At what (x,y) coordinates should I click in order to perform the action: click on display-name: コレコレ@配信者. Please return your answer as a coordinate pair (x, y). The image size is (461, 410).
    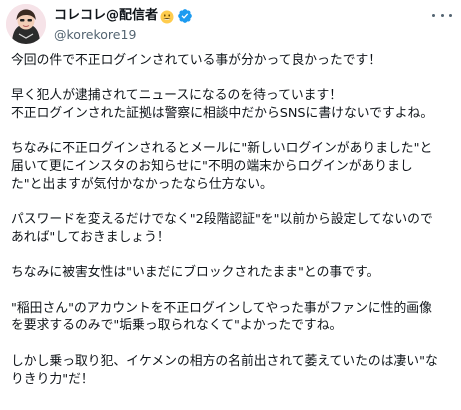
    Looking at the image, I should click on (106, 16).